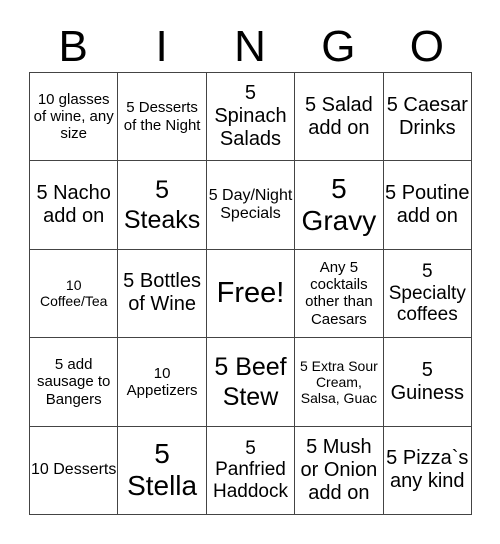 The height and width of the screenshot is (544, 500). I want to click on bingo-cell: 5 Steaks, so click(162, 205).